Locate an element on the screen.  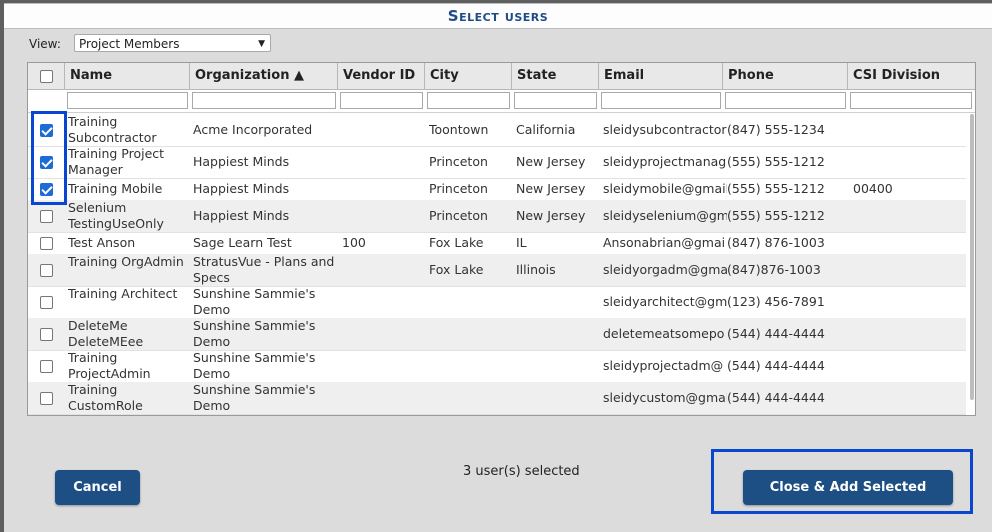
cell-name: Training Mobile is located at coordinates (115, 188).